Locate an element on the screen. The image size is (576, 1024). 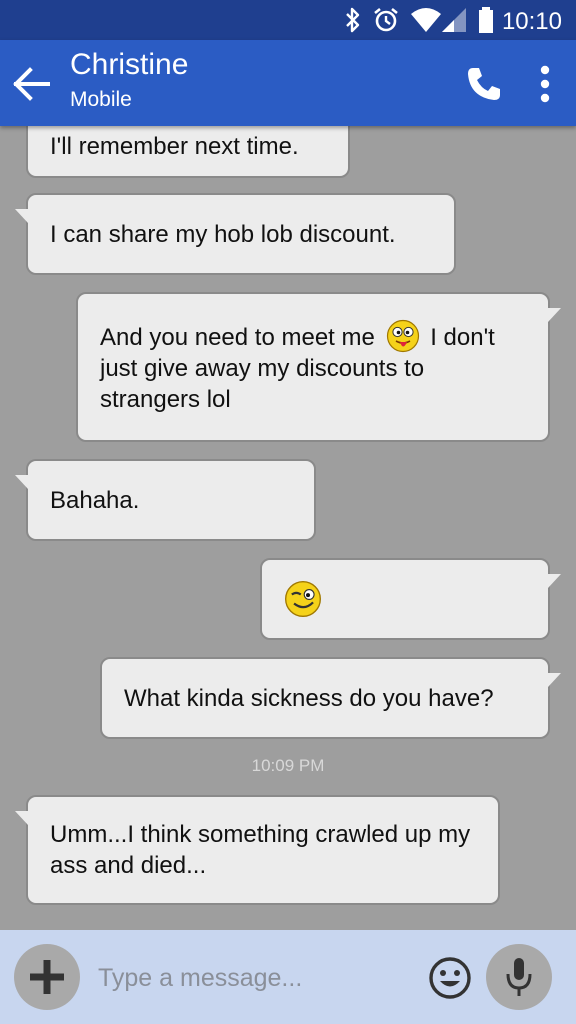
message-text: I'll remember next time. is located at coordinates (174, 146).